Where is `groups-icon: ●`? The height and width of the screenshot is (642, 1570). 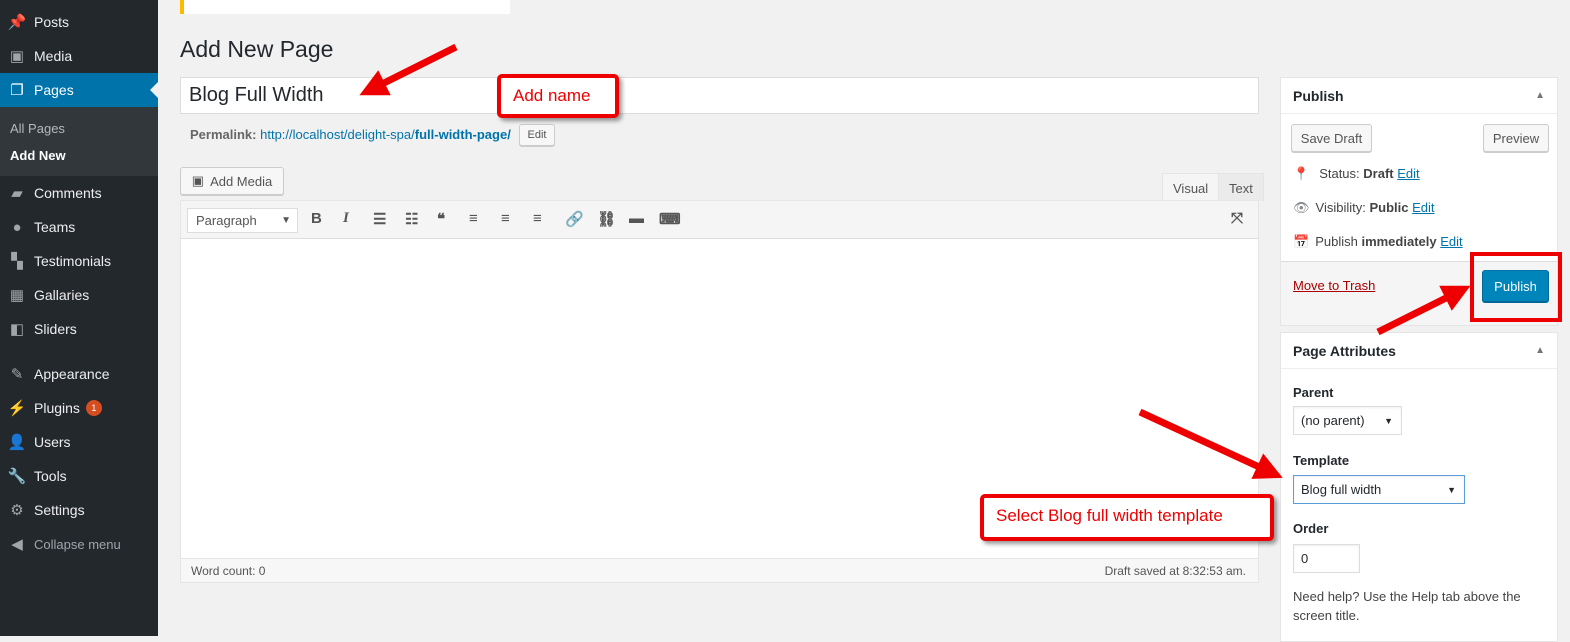
groups-icon: ● is located at coordinates (17, 227).